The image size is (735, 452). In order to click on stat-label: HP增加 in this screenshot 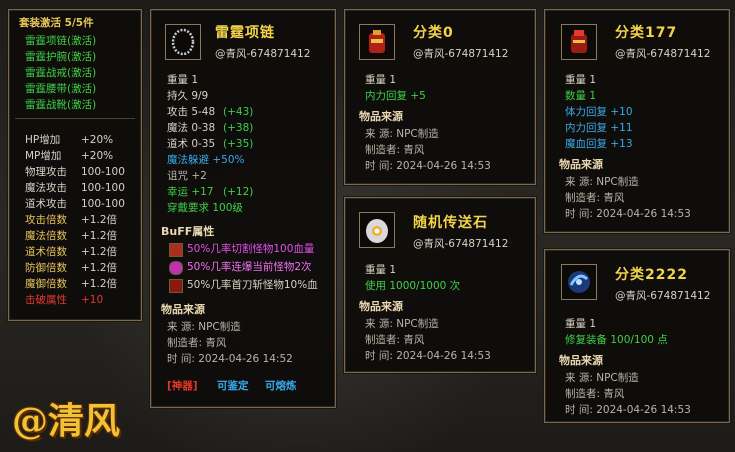, I will do `click(43, 140)`.